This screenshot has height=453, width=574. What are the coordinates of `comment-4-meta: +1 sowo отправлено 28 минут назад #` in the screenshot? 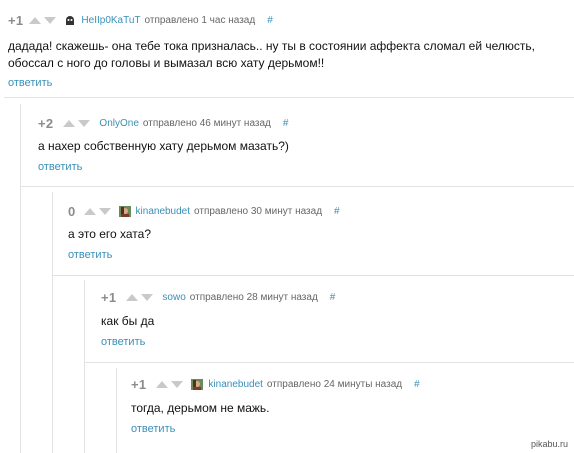 It's located at (218, 297).